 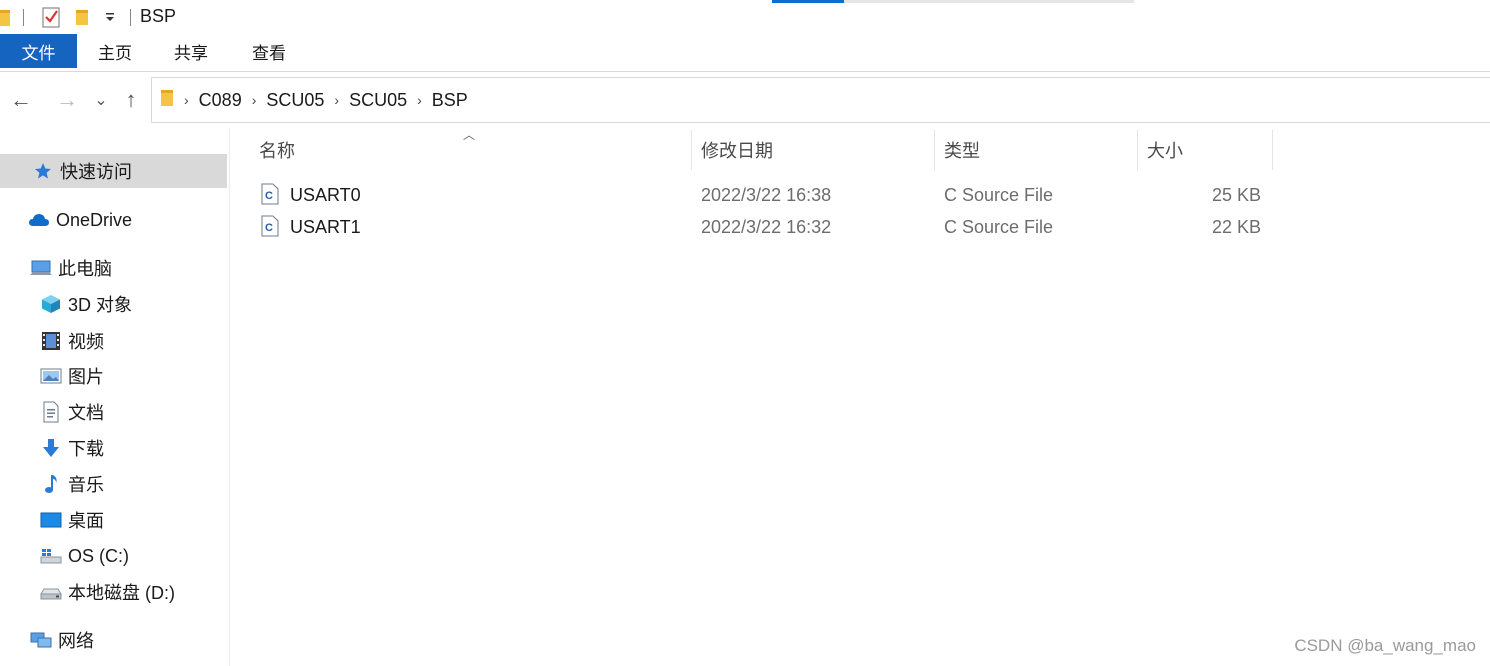 I want to click on address-bar: › C089 › SCU05 › SCU05 › BSP, so click(x=820, y=100).